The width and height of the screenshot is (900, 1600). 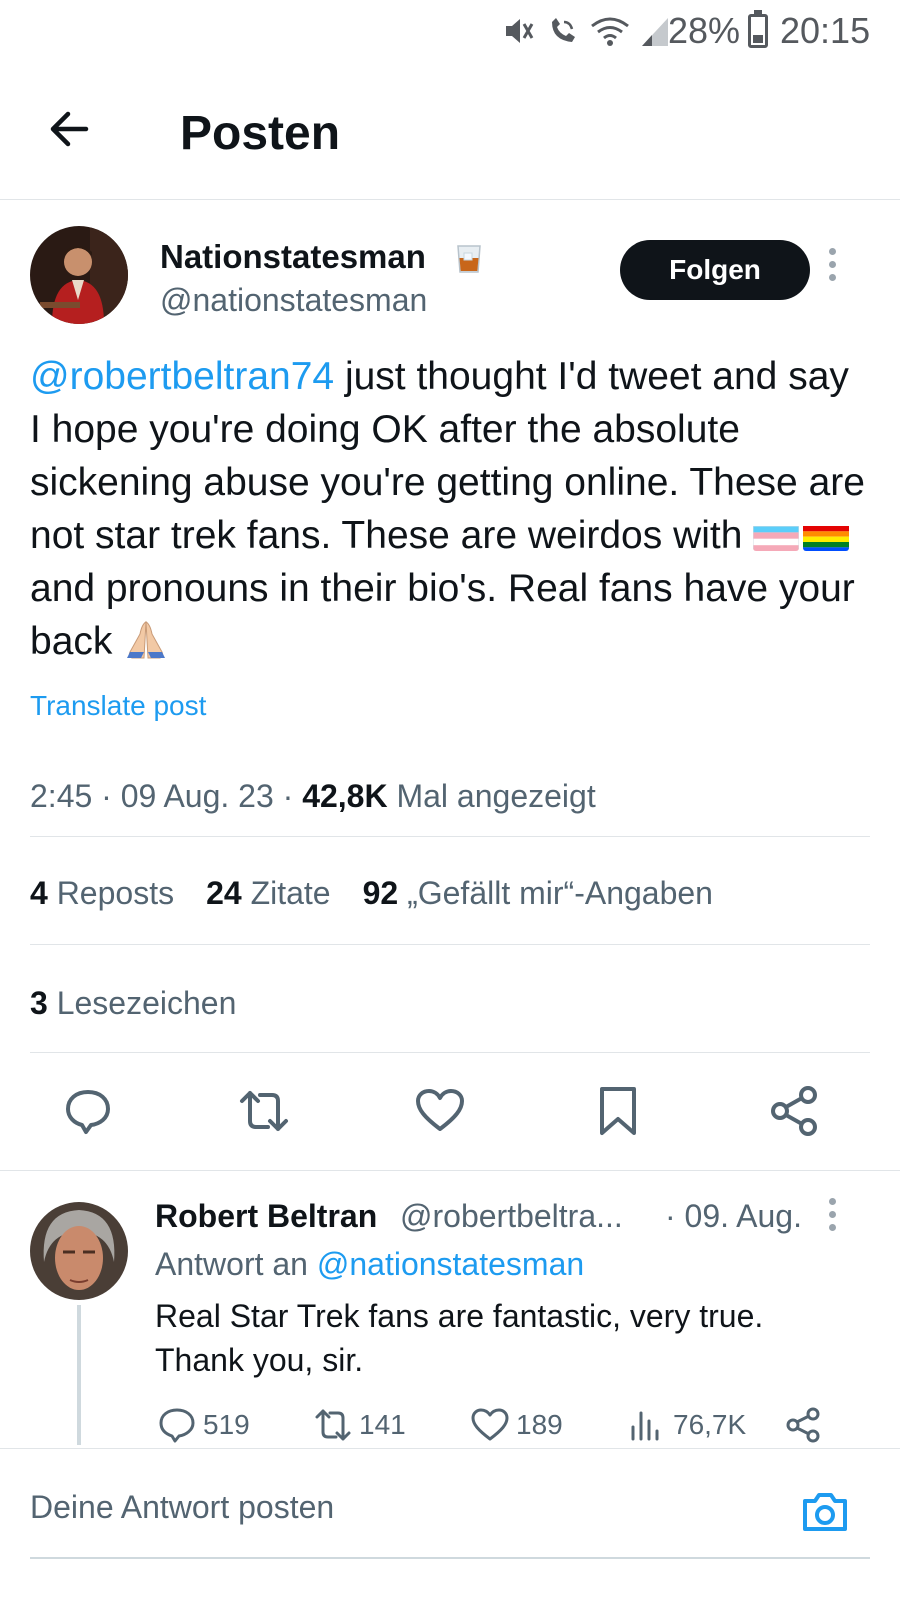 I want to click on reply-share, so click(x=803, y=1425).